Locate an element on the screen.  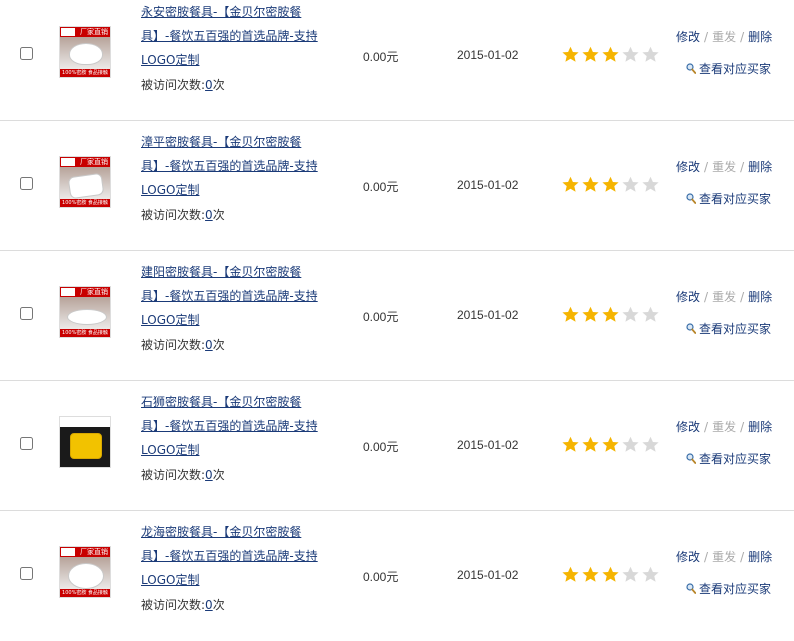
product-title-link: 永安密胺餐具-【金贝尔密胺餐具】-餐饮五百强的首选品牌-支持LOGO定制 is located at coordinates (233, 36).